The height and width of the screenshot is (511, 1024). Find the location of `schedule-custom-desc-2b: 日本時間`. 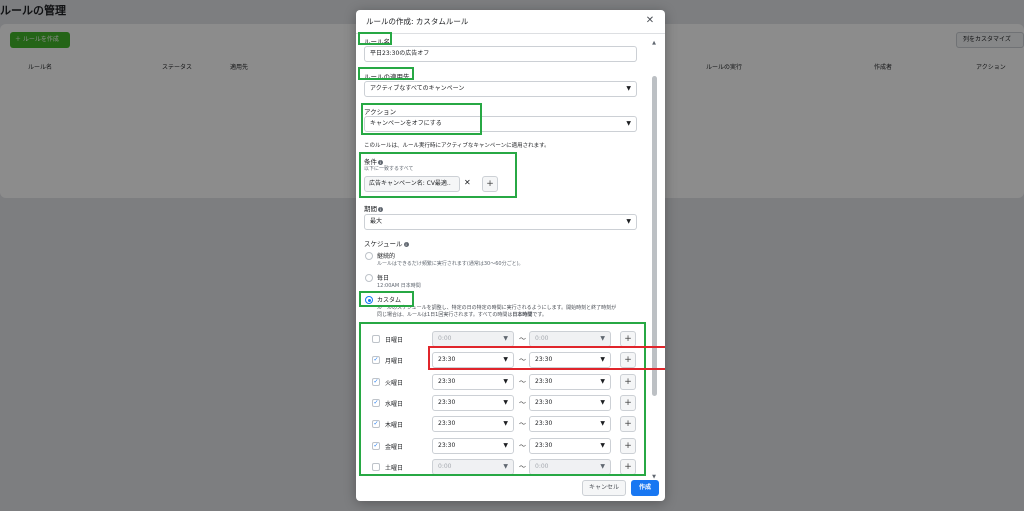

schedule-custom-desc-2b: 日本時間 is located at coordinates (522, 315).